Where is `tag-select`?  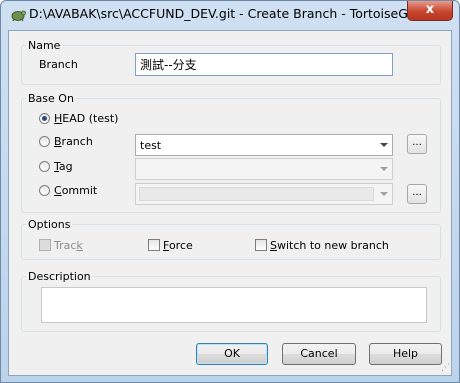
tag-select is located at coordinates (264, 169).